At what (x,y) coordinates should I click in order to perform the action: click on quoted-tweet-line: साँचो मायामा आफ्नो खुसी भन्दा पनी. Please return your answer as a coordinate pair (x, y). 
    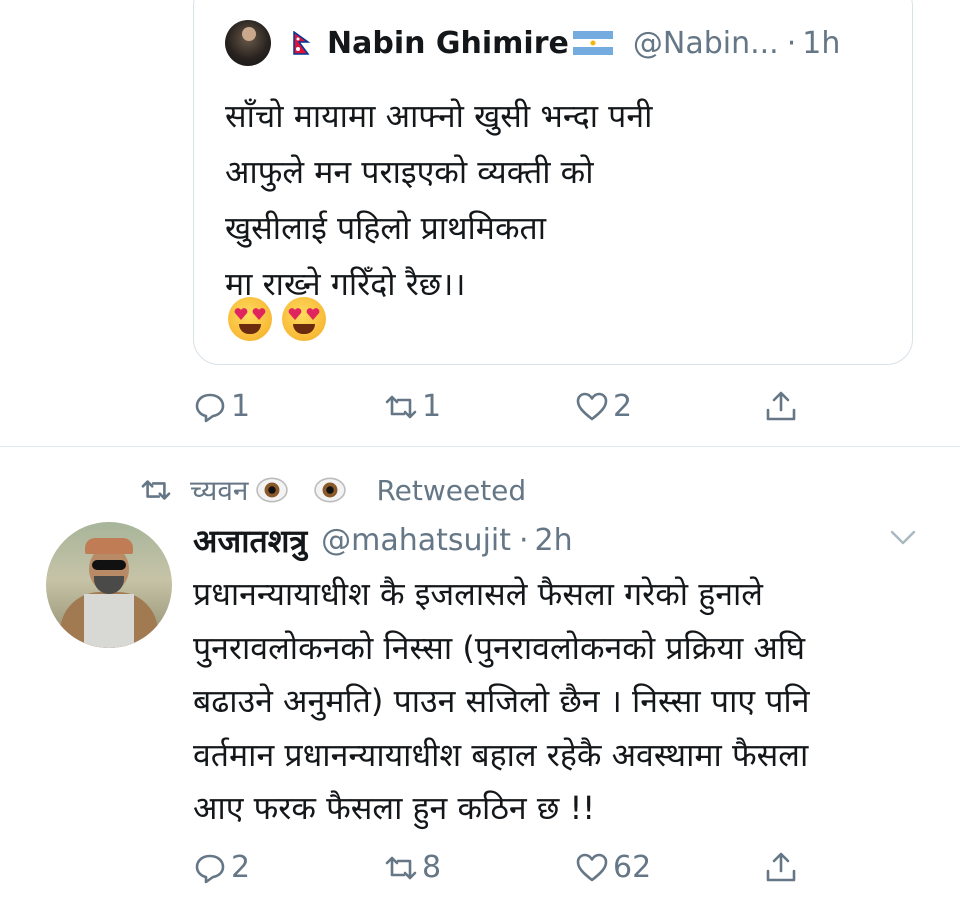
    Looking at the image, I should click on (439, 116).